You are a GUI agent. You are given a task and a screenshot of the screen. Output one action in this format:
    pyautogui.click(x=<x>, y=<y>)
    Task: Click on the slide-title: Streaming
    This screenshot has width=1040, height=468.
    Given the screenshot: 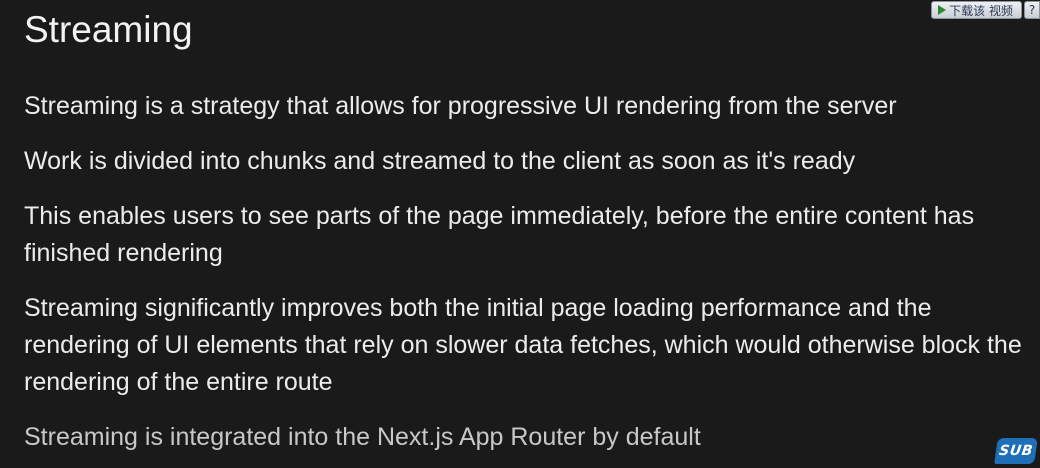 What is the action you would take?
    pyautogui.click(x=108, y=29)
    